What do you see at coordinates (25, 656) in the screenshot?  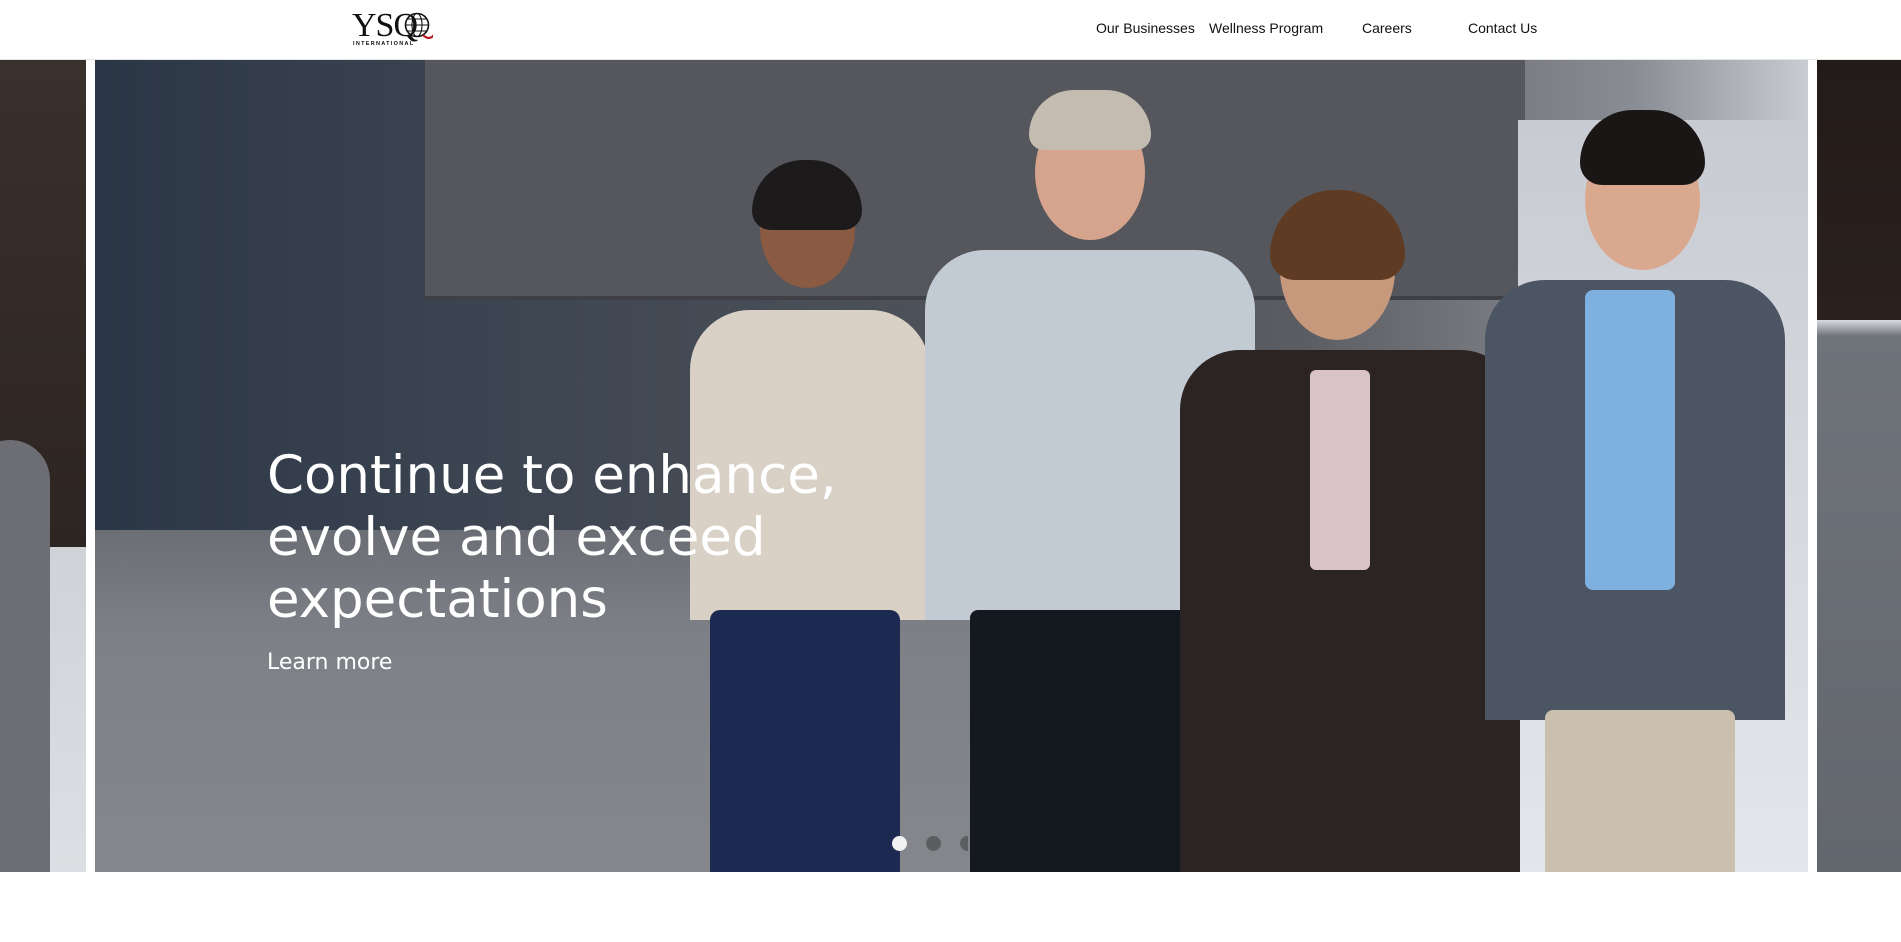 I see `previous-slide-figure` at bounding box center [25, 656].